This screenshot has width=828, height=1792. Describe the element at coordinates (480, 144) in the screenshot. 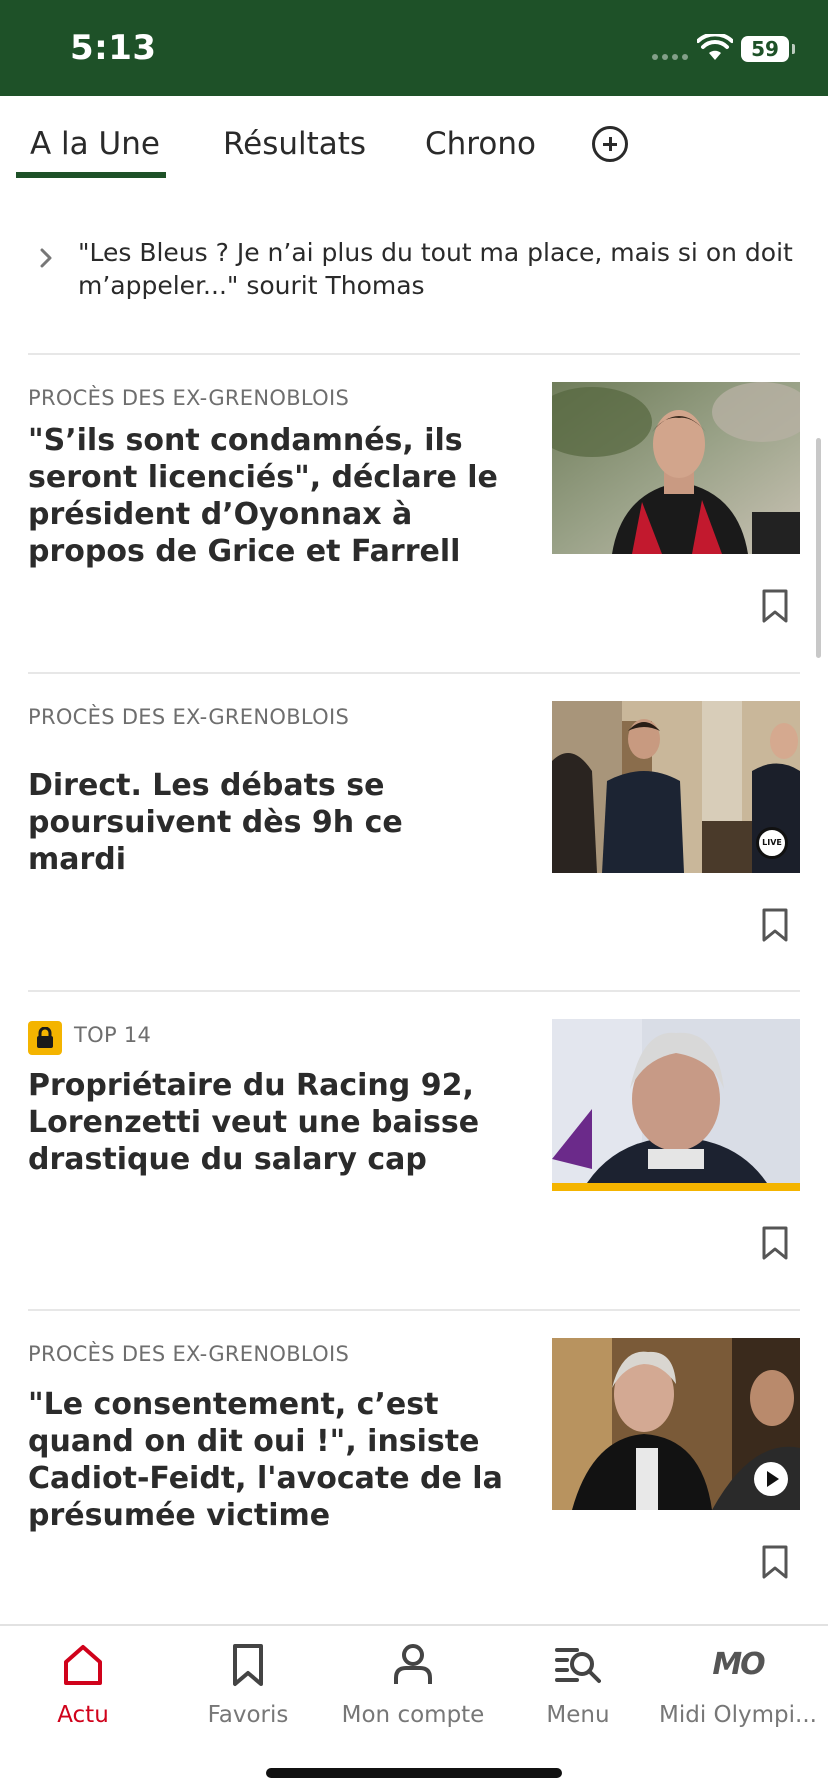

I see `tab-chrono: Chrono` at that location.